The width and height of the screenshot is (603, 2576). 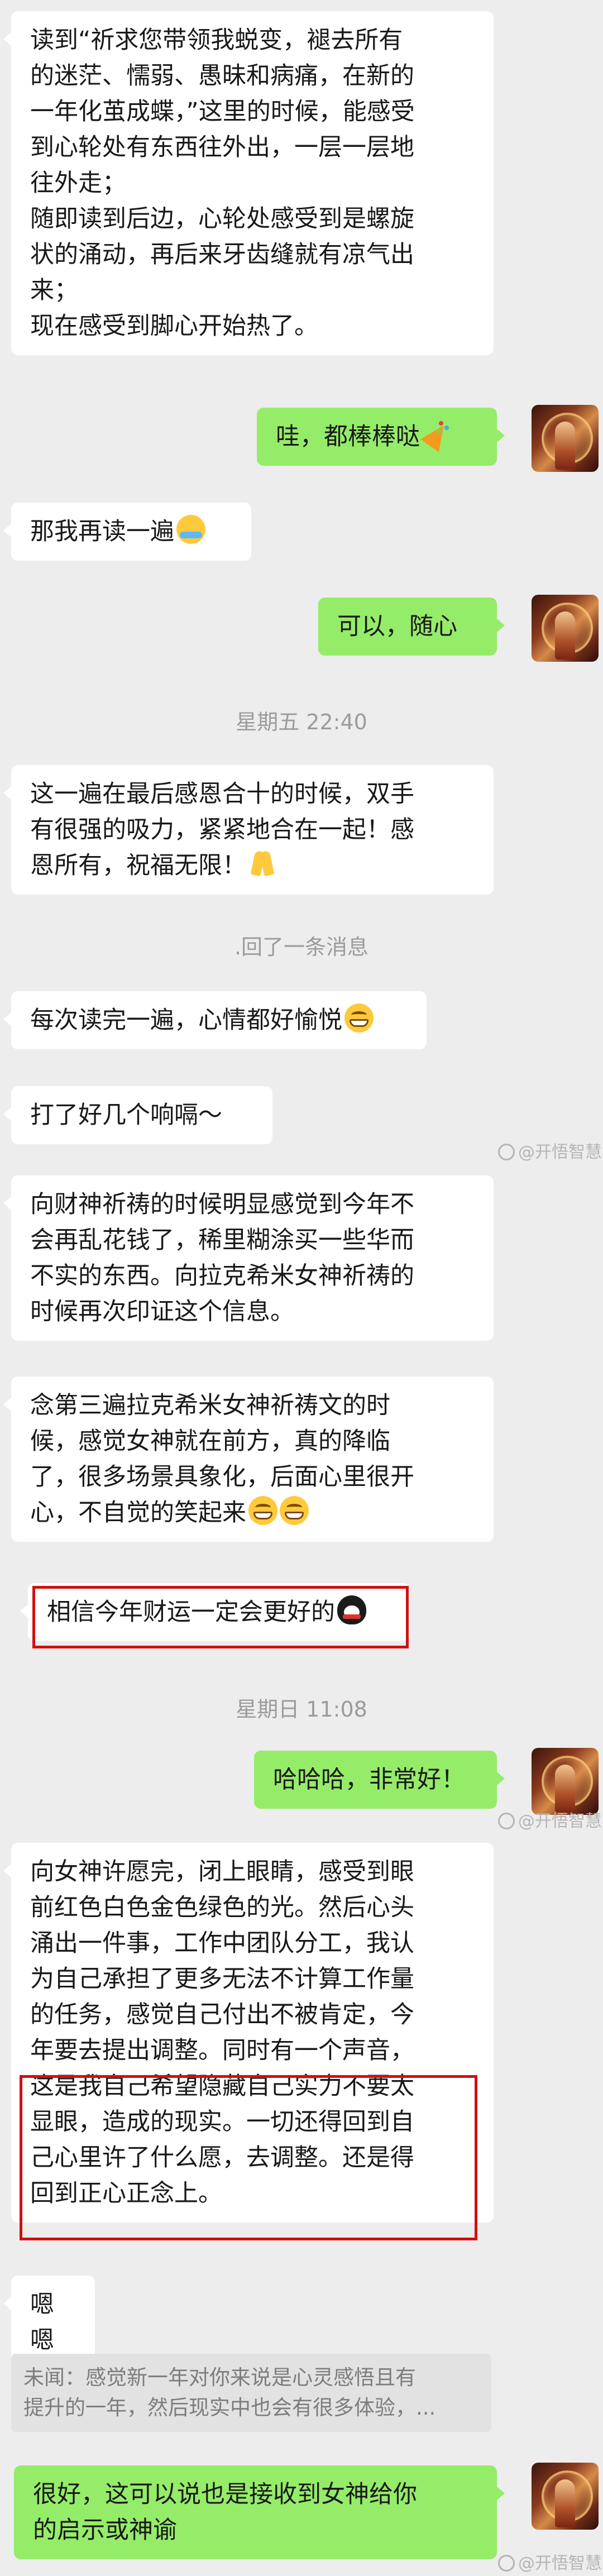 I want to click on message-line: 恩所有，祝福无限！, so click(x=252, y=865).